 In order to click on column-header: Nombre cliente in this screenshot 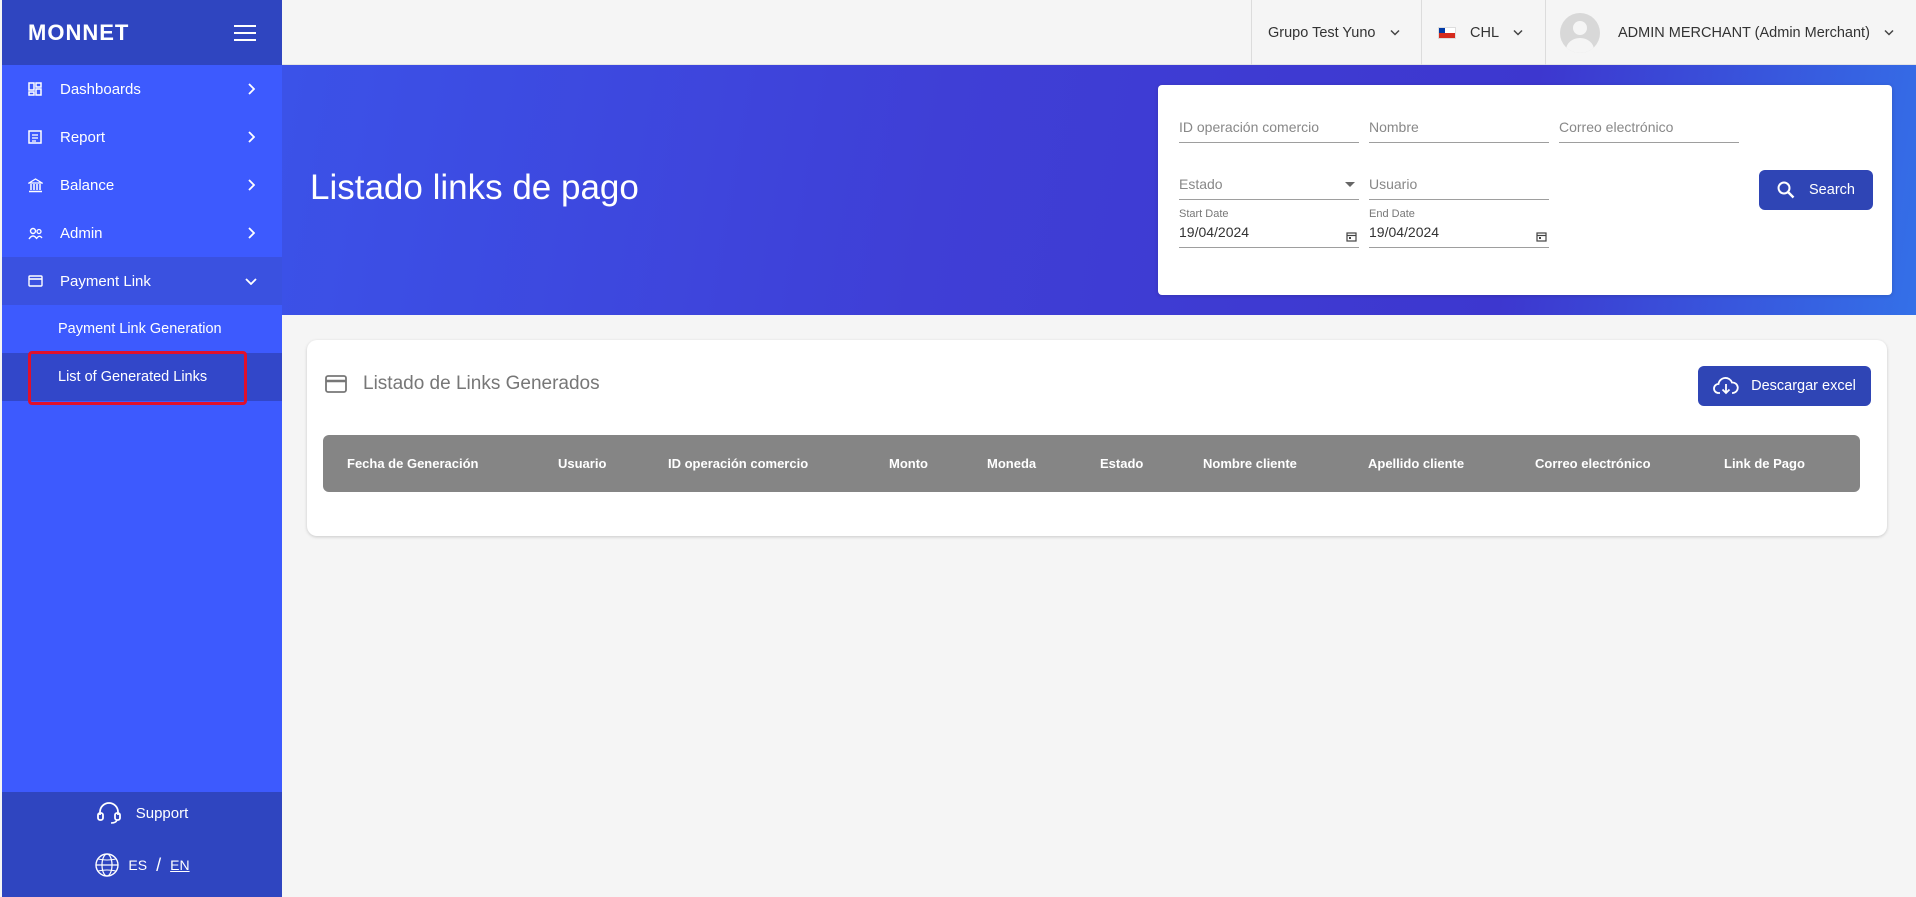, I will do `click(1250, 463)`.